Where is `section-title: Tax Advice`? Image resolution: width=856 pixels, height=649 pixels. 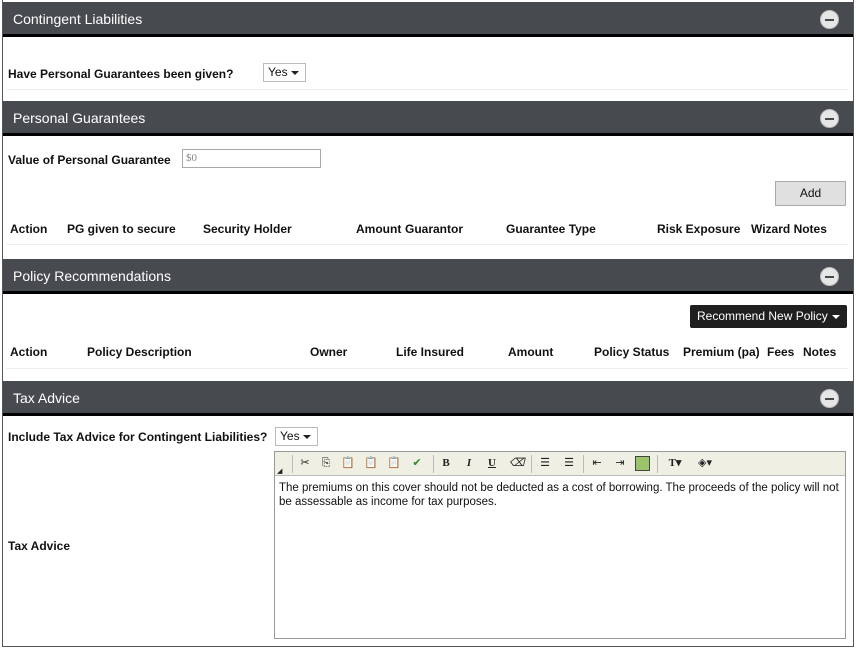 section-title: Tax Advice is located at coordinates (46, 398).